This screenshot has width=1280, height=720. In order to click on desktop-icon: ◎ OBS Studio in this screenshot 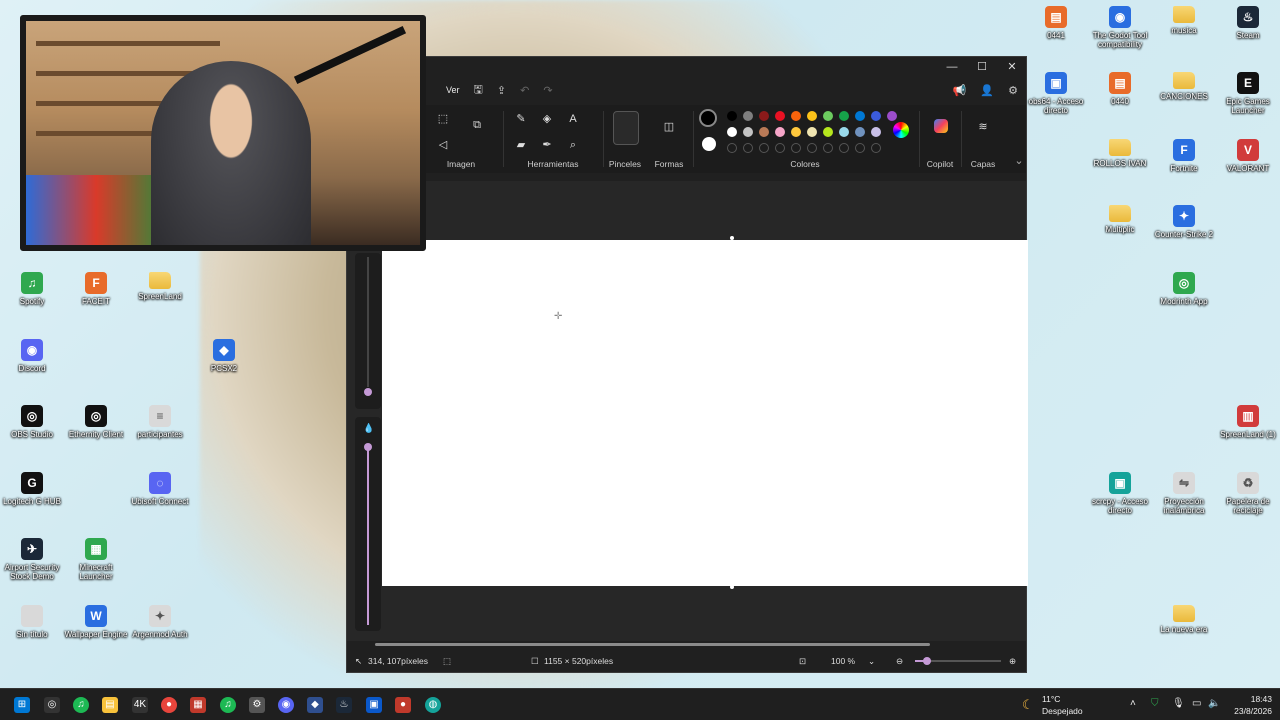, I will do `click(32, 422)`.